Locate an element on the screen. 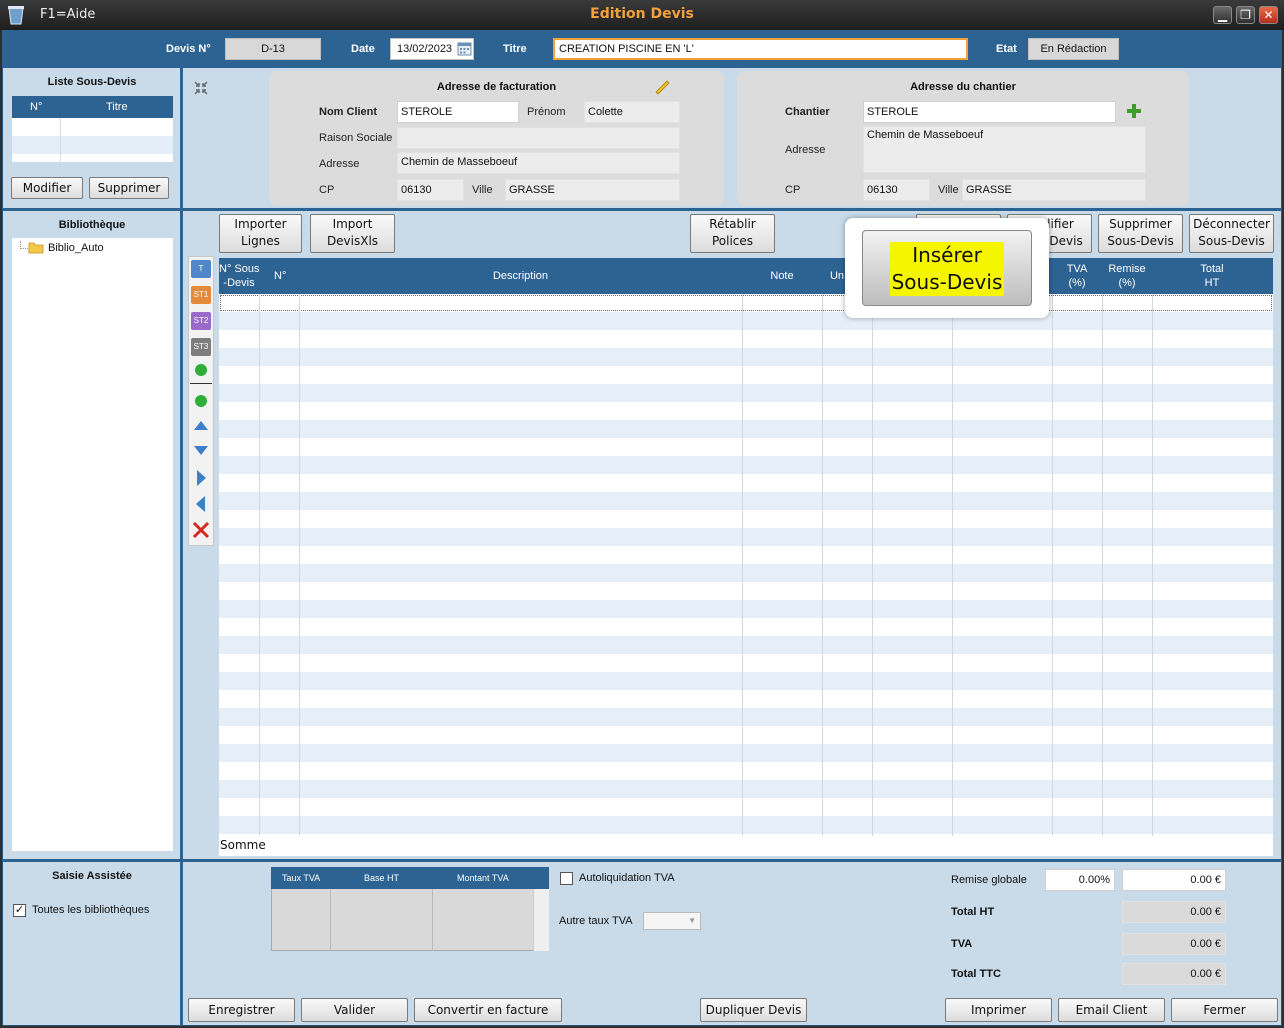 The height and width of the screenshot is (1028, 1284). left-column-divider is located at coordinates (181, 547).